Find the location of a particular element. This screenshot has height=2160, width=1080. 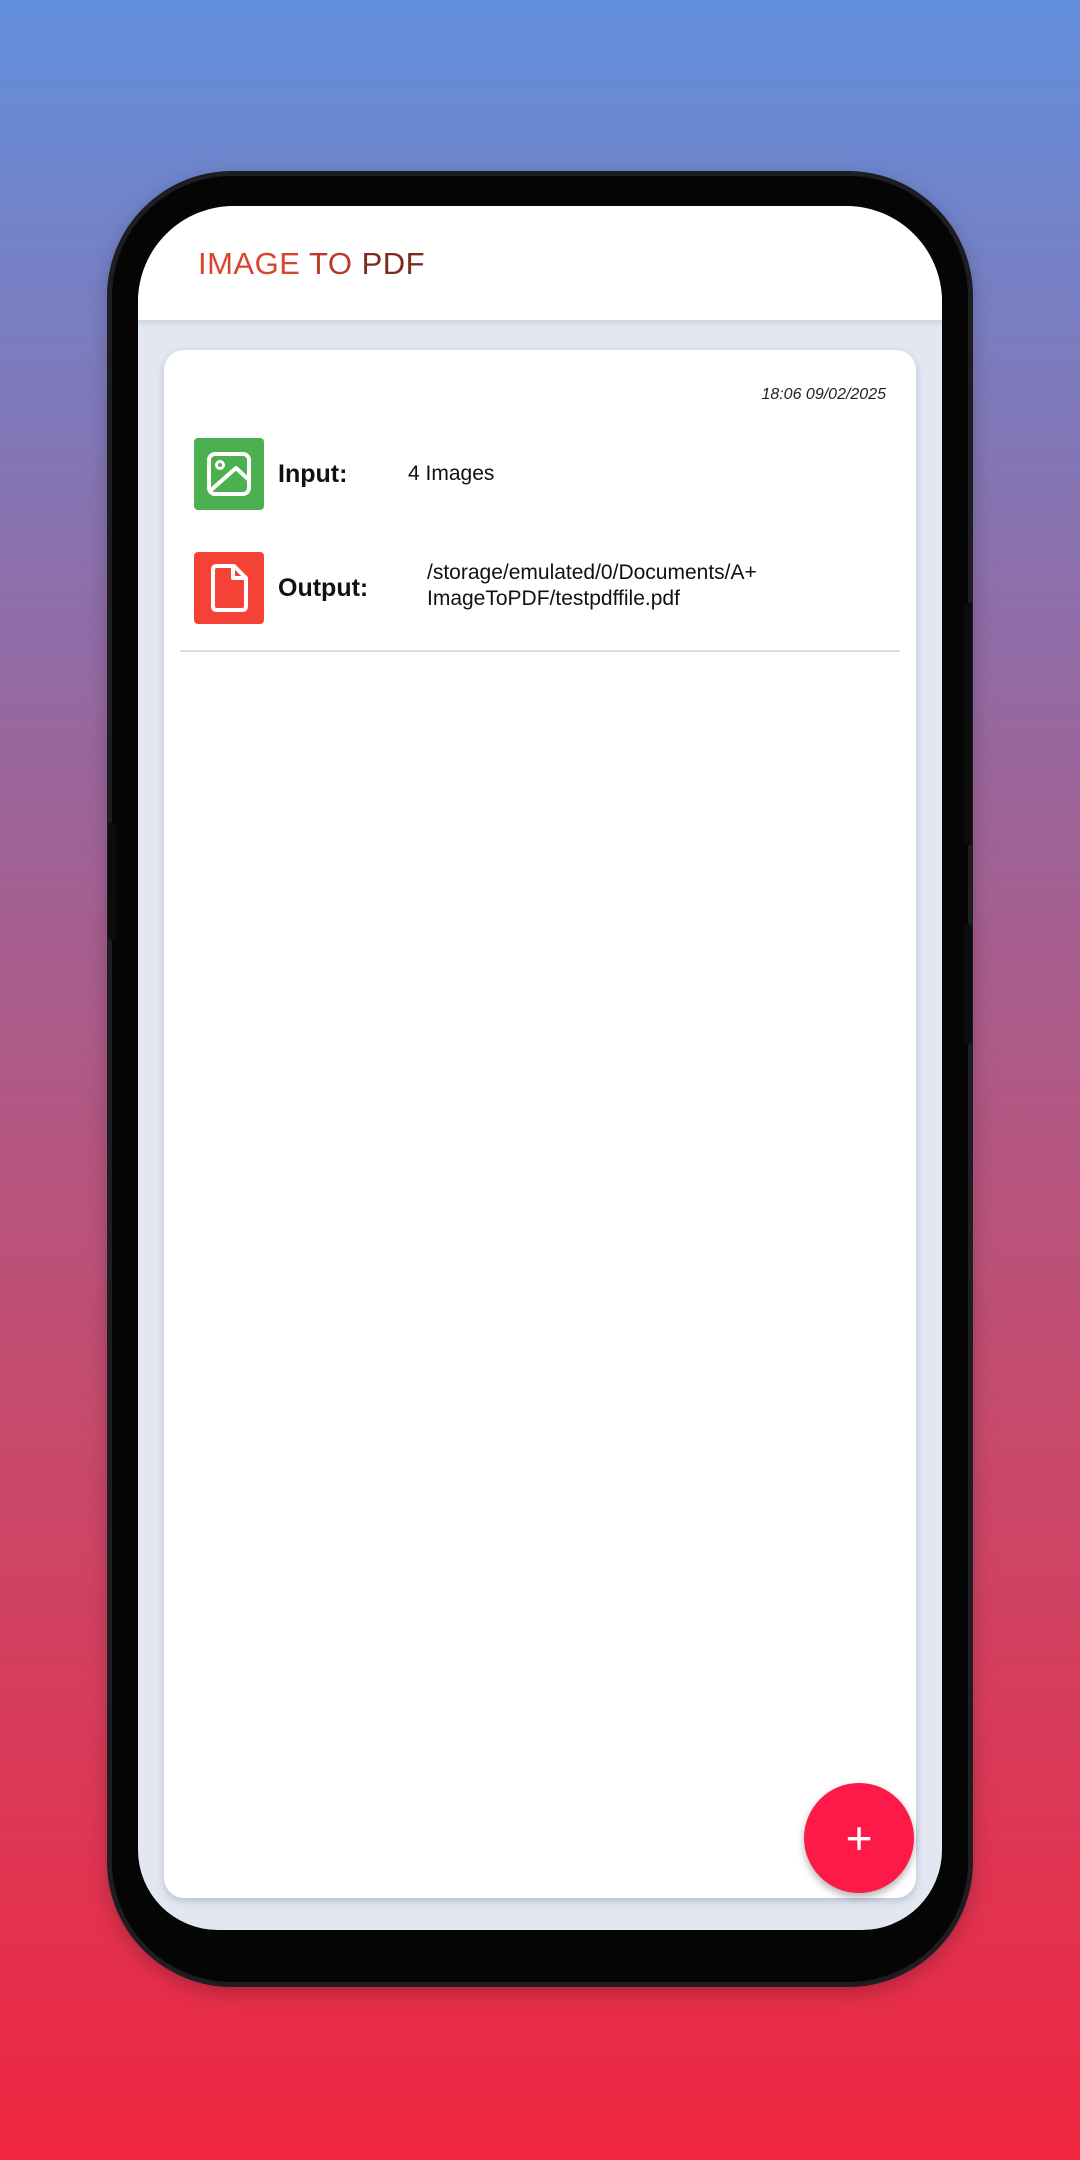

output-label: Output: is located at coordinates (323, 588).